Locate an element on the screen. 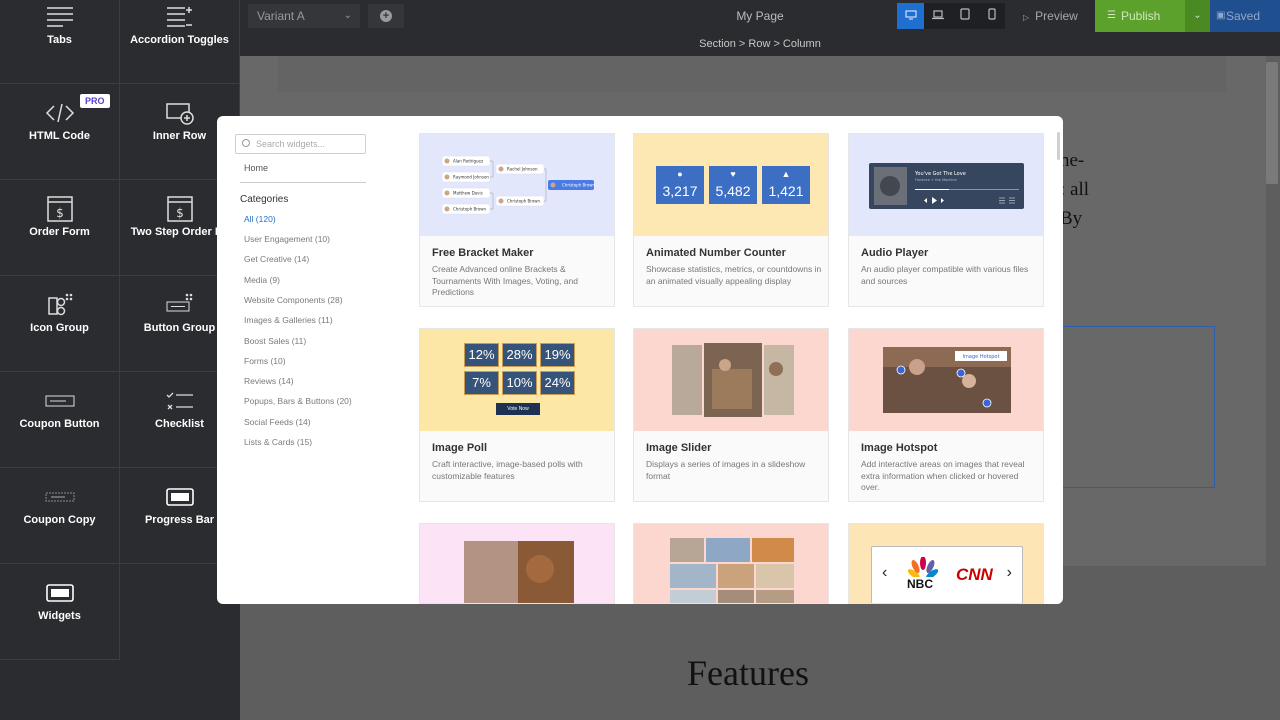  sidebar-item-coupon-copy: Coupon Copy is located at coordinates (60, 516).